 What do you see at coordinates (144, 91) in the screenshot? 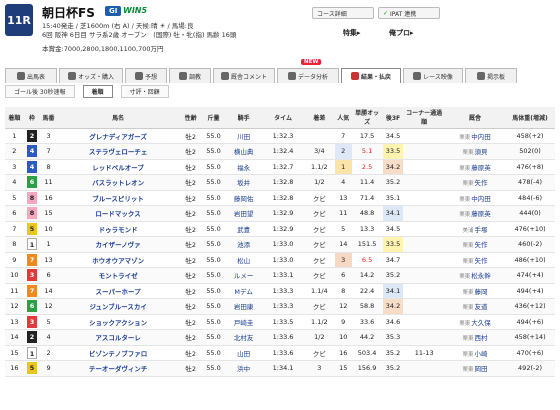
I see `subtab-review: 寸評・回顧` at bounding box center [144, 91].